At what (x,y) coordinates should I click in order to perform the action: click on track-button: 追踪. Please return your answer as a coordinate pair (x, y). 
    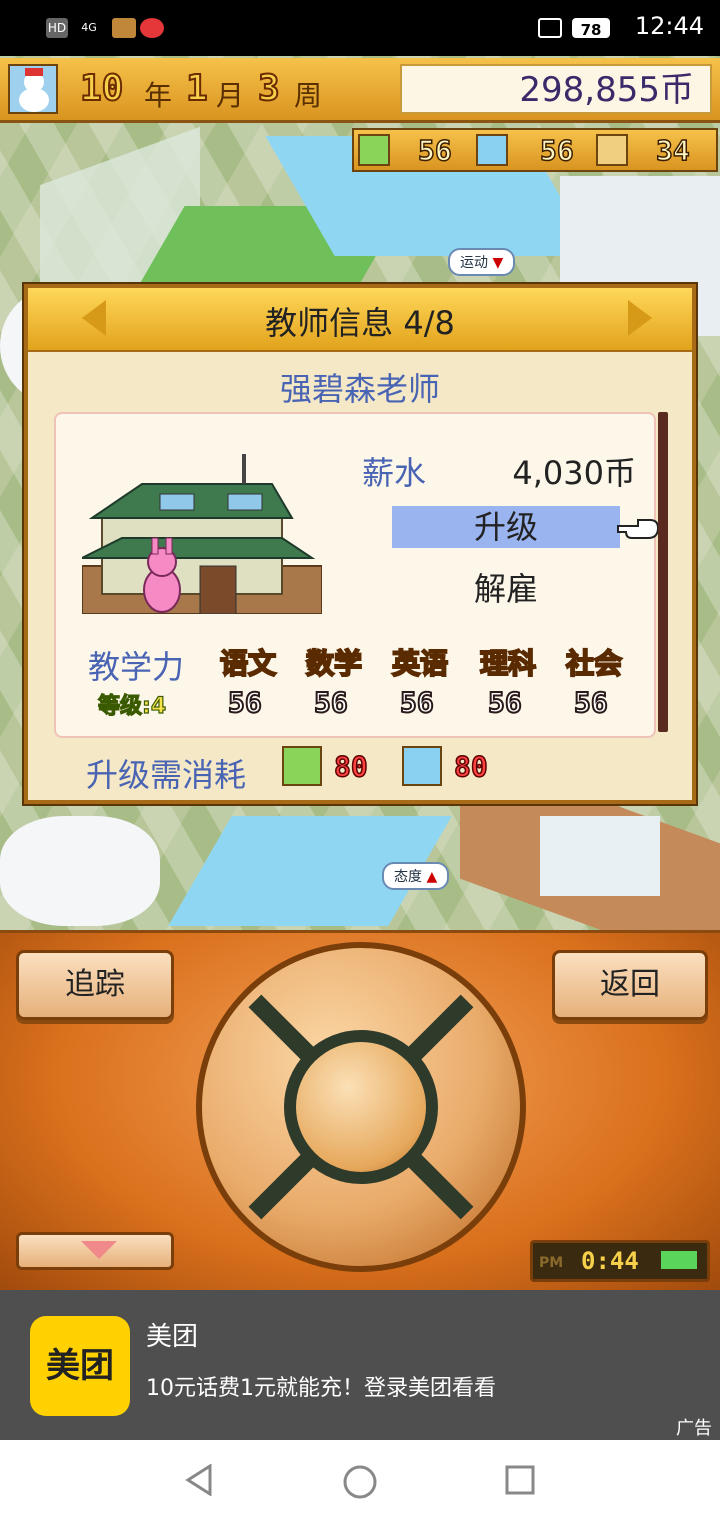
    Looking at the image, I should click on (95, 985).